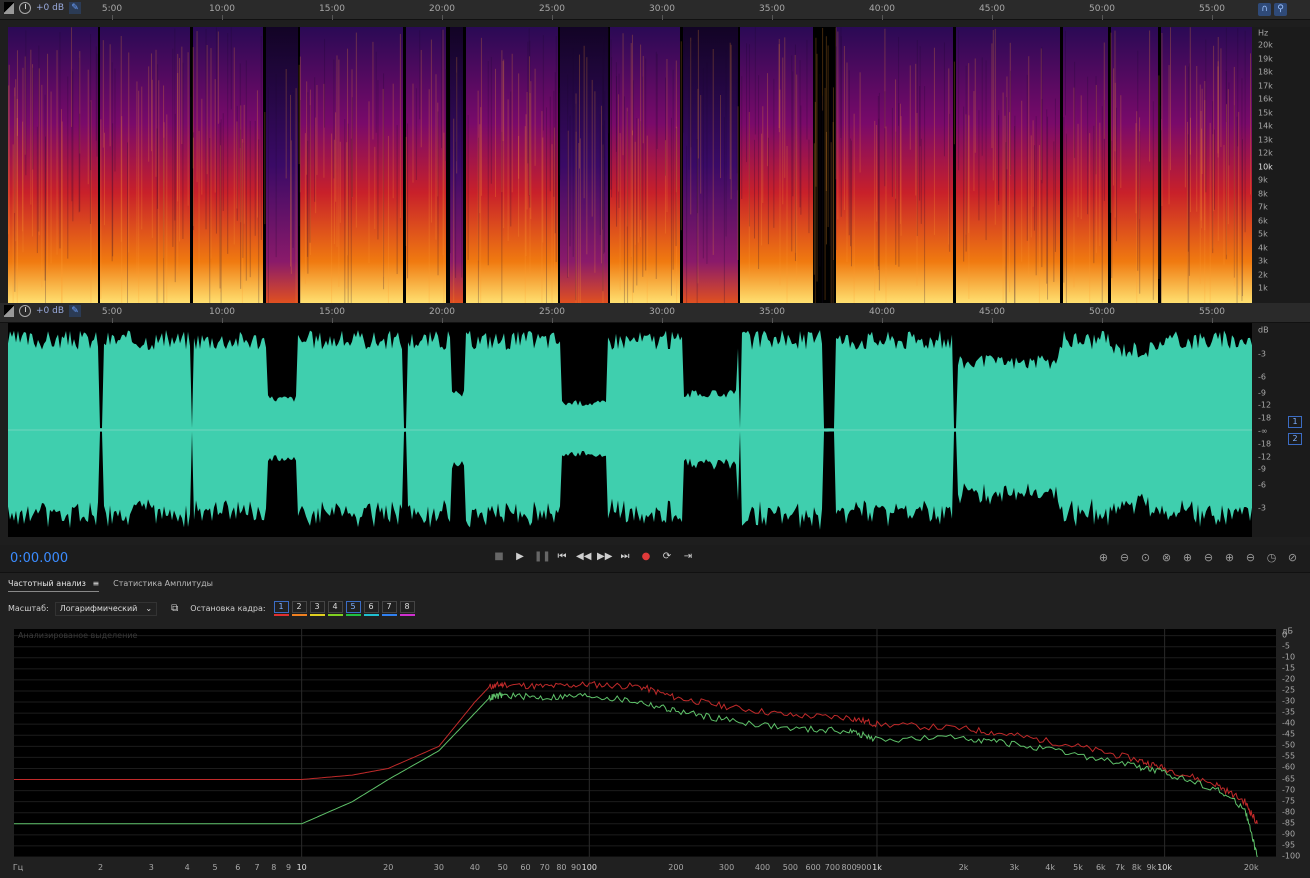 The height and width of the screenshot is (878, 1310). I want to click on stop-icon: ■, so click(499, 557).